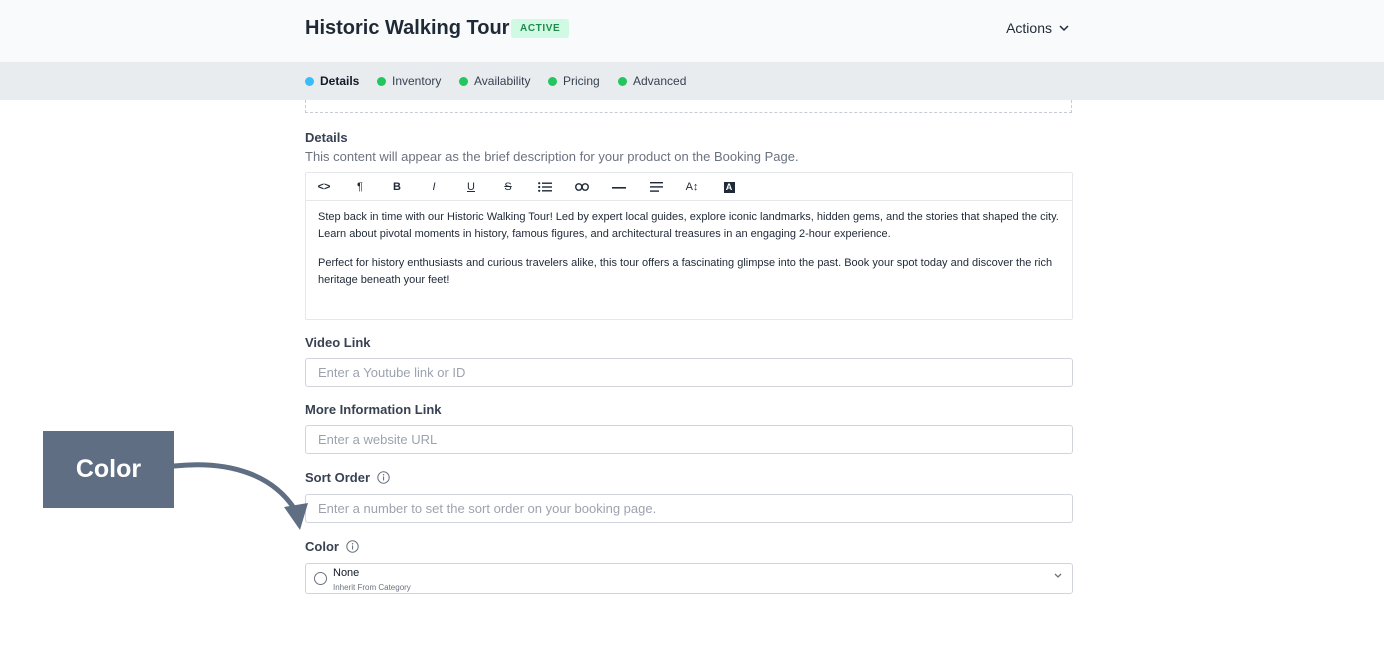 This screenshot has height=663, width=1384. I want to click on tab-pricing: Pricing, so click(574, 81).